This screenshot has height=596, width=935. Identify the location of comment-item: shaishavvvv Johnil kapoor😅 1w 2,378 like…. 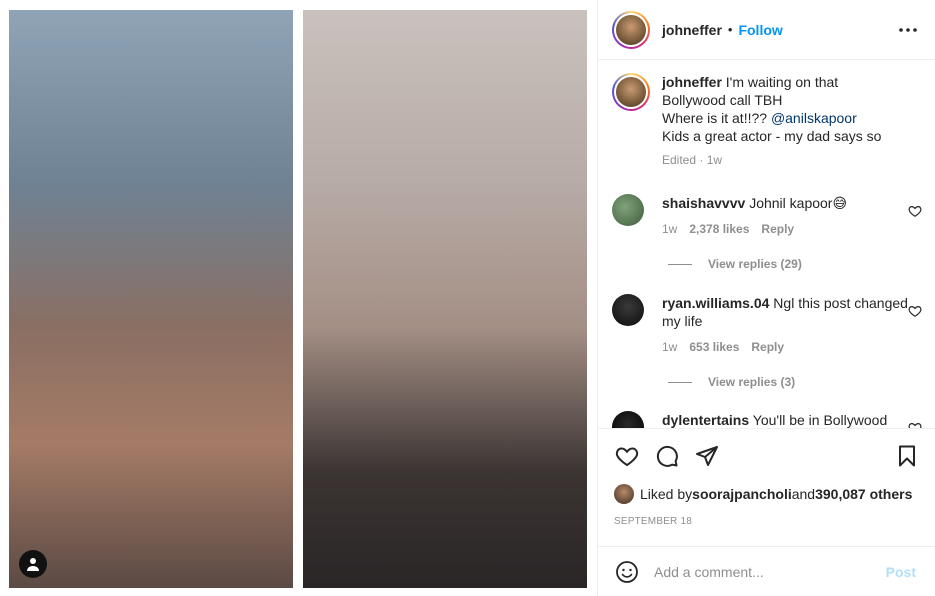
(767, 216).